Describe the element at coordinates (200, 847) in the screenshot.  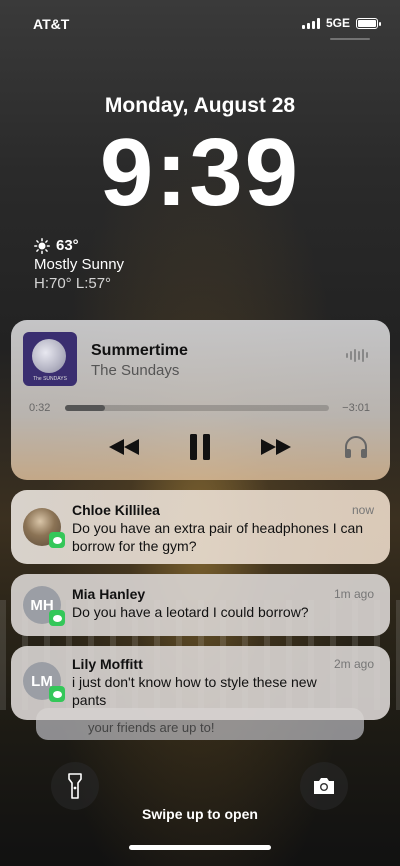
I see `home-indicator` at that location.